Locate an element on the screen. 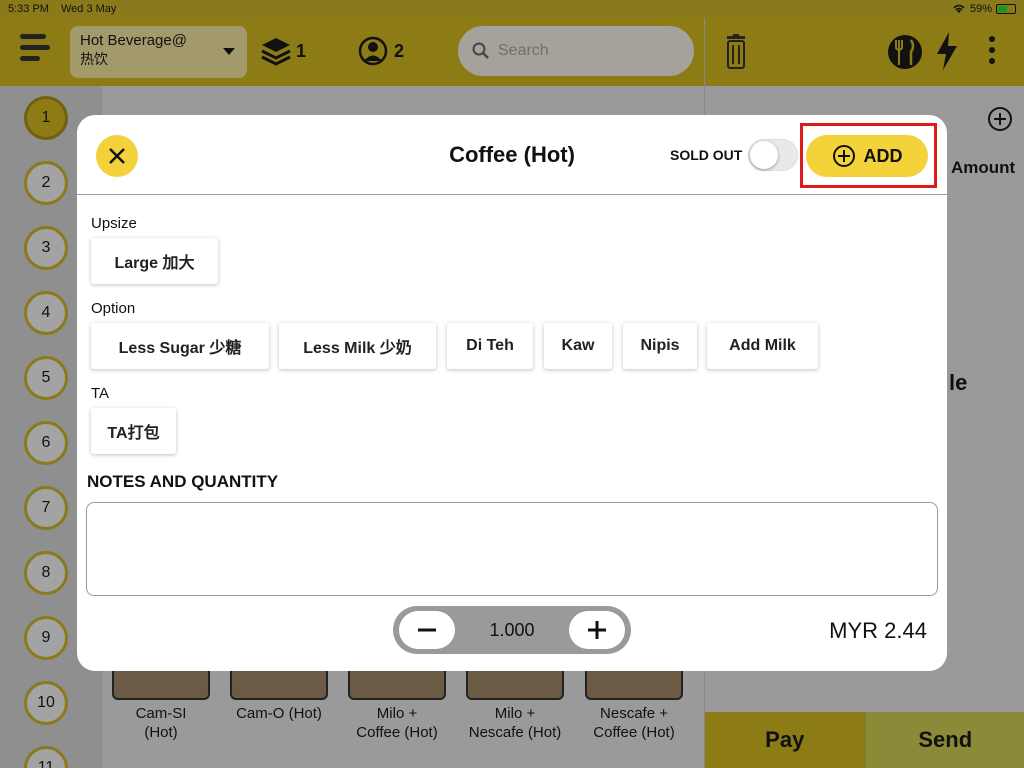  table-button: 4 is located at coordinates (46, 313).